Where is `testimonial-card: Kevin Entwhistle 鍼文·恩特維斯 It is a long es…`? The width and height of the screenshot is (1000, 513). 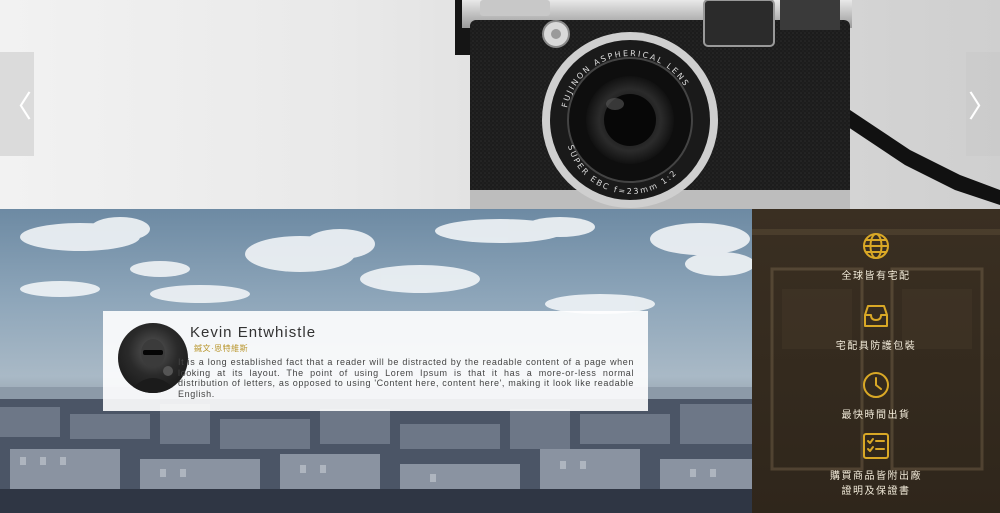
testimonial-card: Kevin Entwhistle 鍼文·恩特維斯 It is a long es… is located at coordinates (375, 361).